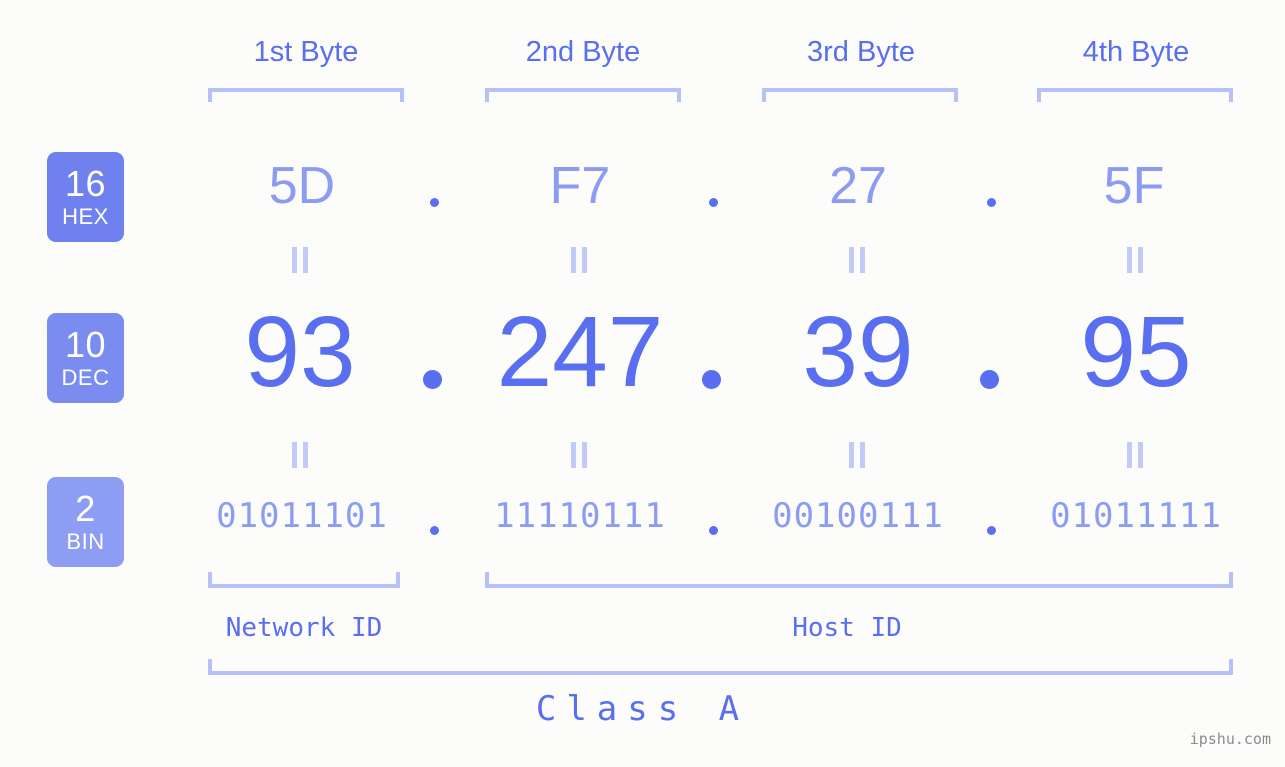 The width and height of the screenshot is (1285, 767). What do you see at coordinates (304, 580) in the screenshot?
I see `network-id-bracket` at bounding box center [304, 580].